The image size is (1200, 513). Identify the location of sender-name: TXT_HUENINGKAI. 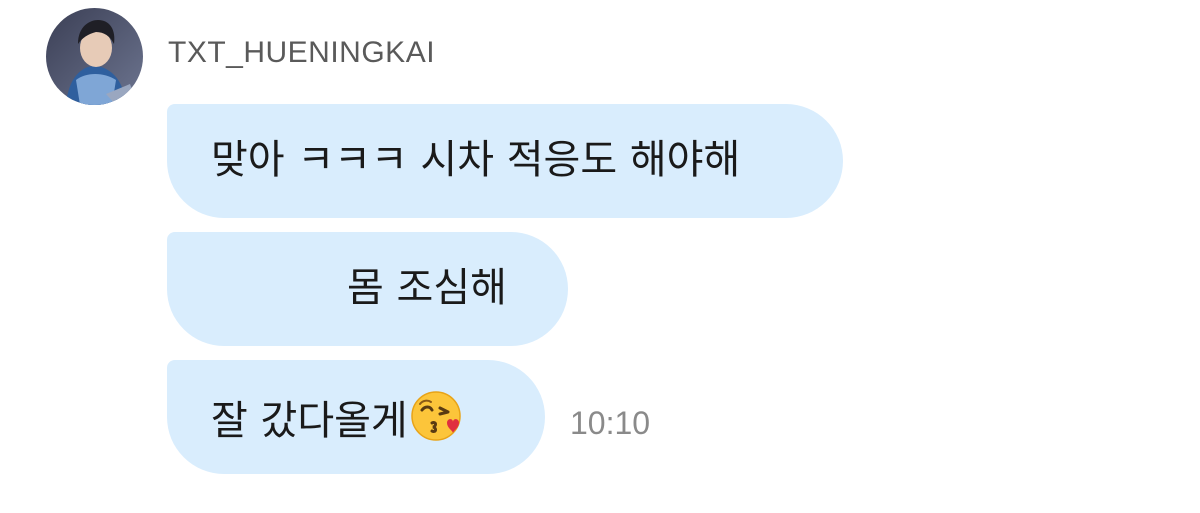
(301, 53).